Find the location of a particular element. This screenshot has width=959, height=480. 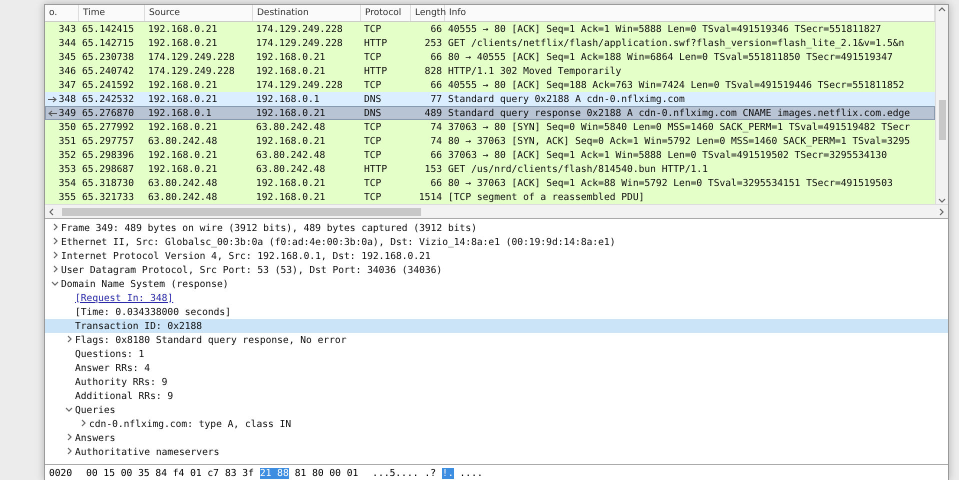

column-header: o. is located at coordinates (62, 13).